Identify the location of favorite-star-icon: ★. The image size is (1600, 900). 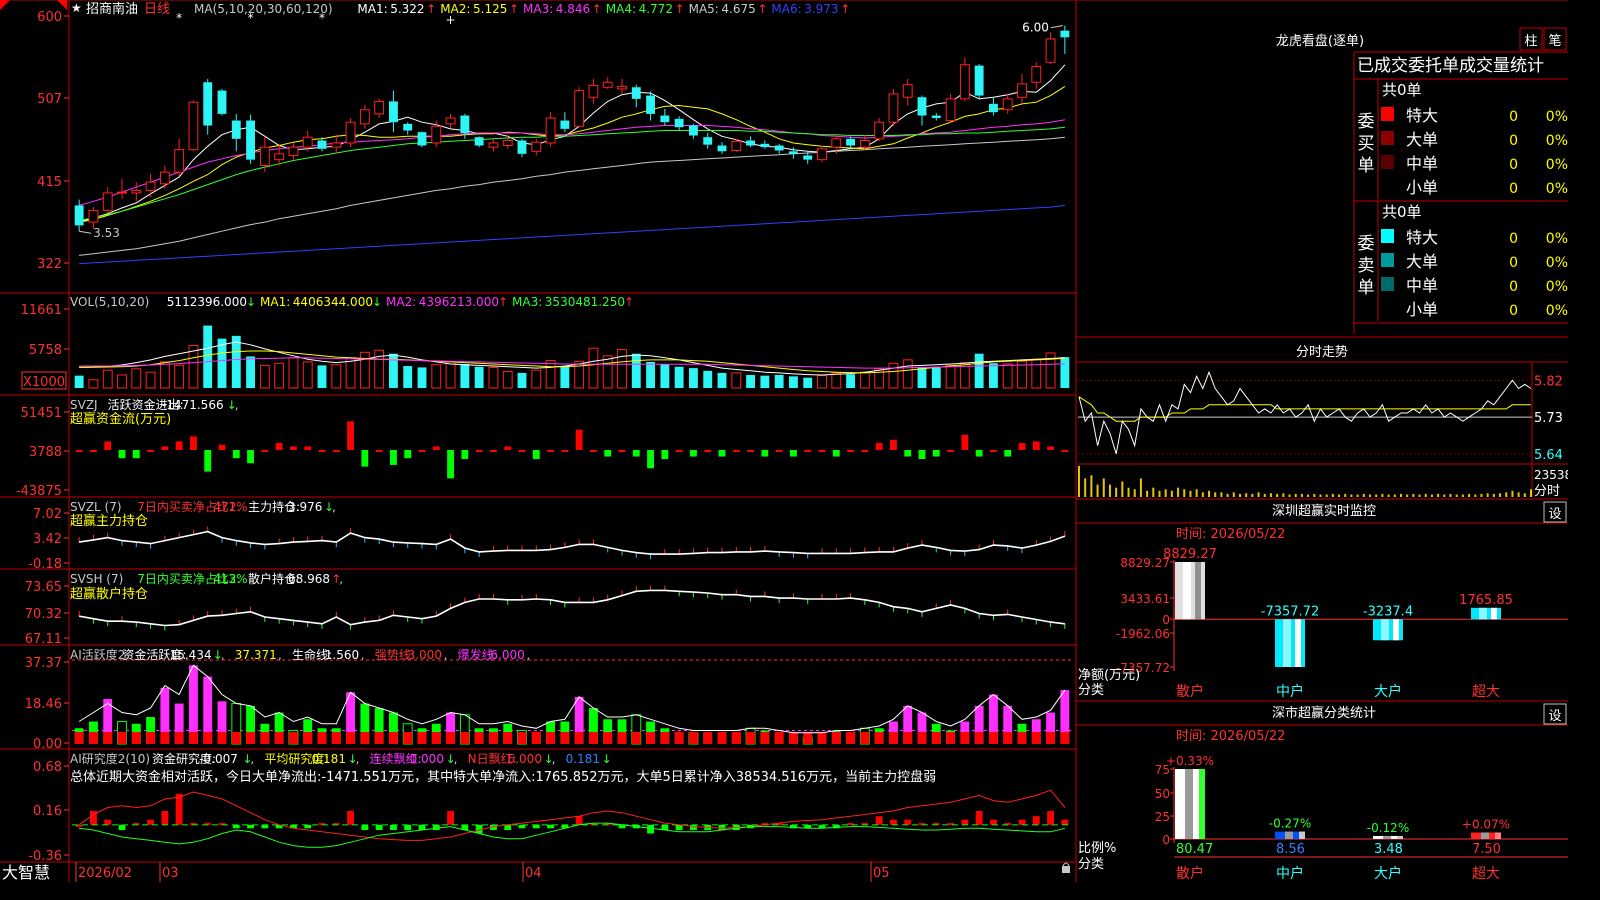
(76, 8).